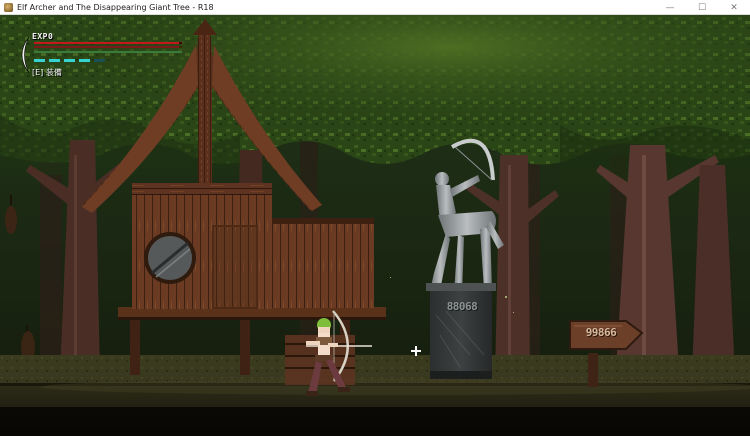  Describe the element at coordinates (462, 306) in the screenshot. I see `statue-plinth-label: 88068` at that location.